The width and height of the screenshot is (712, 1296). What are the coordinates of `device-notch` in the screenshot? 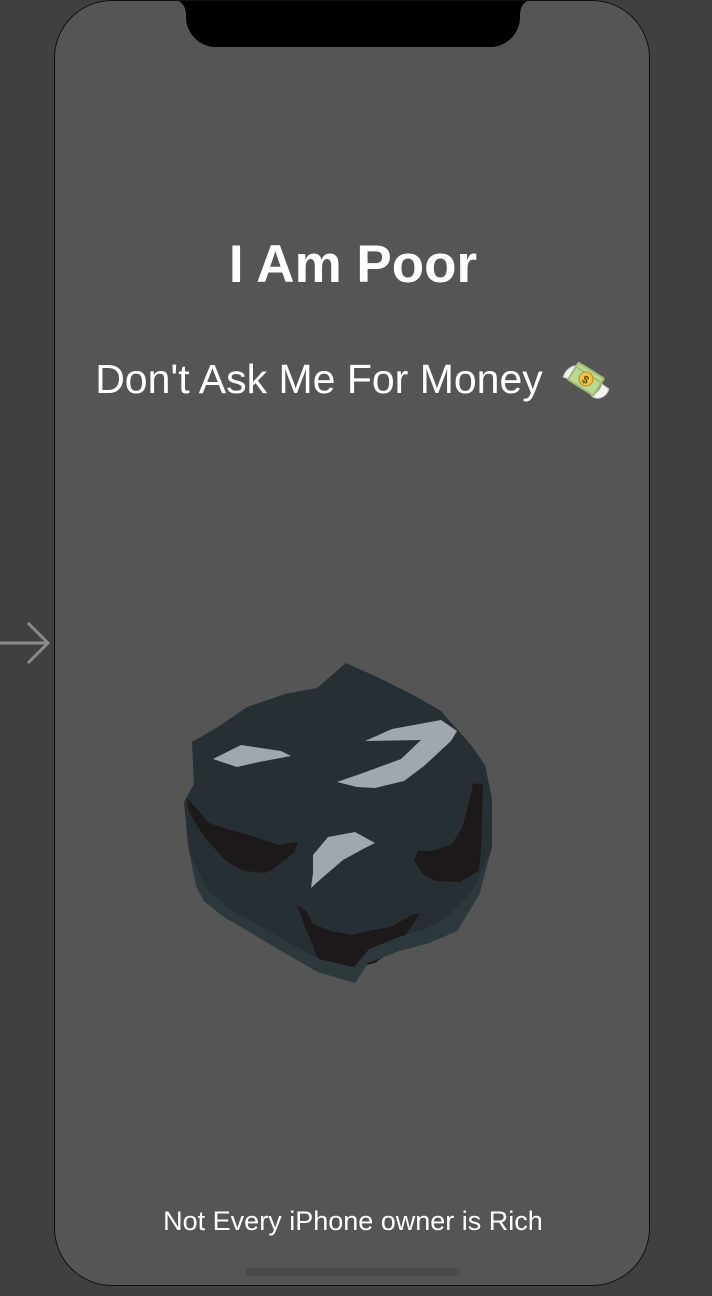 It's located at (353, 24).